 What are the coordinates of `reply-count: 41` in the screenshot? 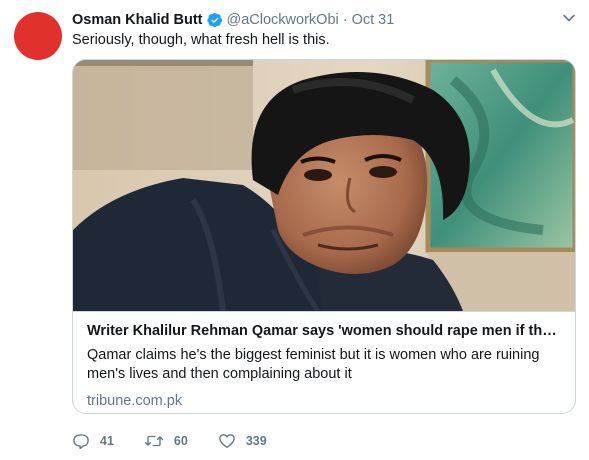 It's located at (107, 441).